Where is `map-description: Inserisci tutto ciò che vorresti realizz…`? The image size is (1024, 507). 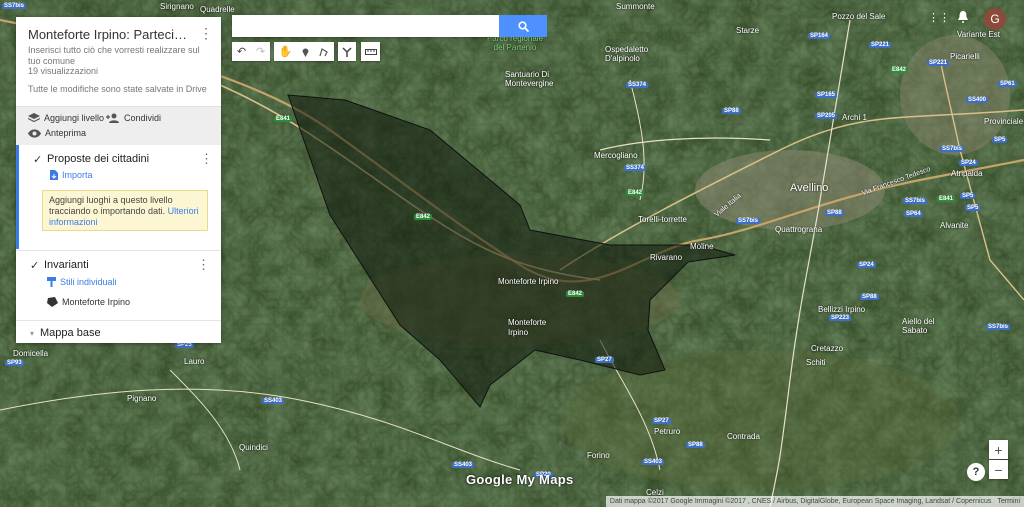
map-description: Inserisci tutto ciò che vorresti realizz… is located at coordinates (118, 56).